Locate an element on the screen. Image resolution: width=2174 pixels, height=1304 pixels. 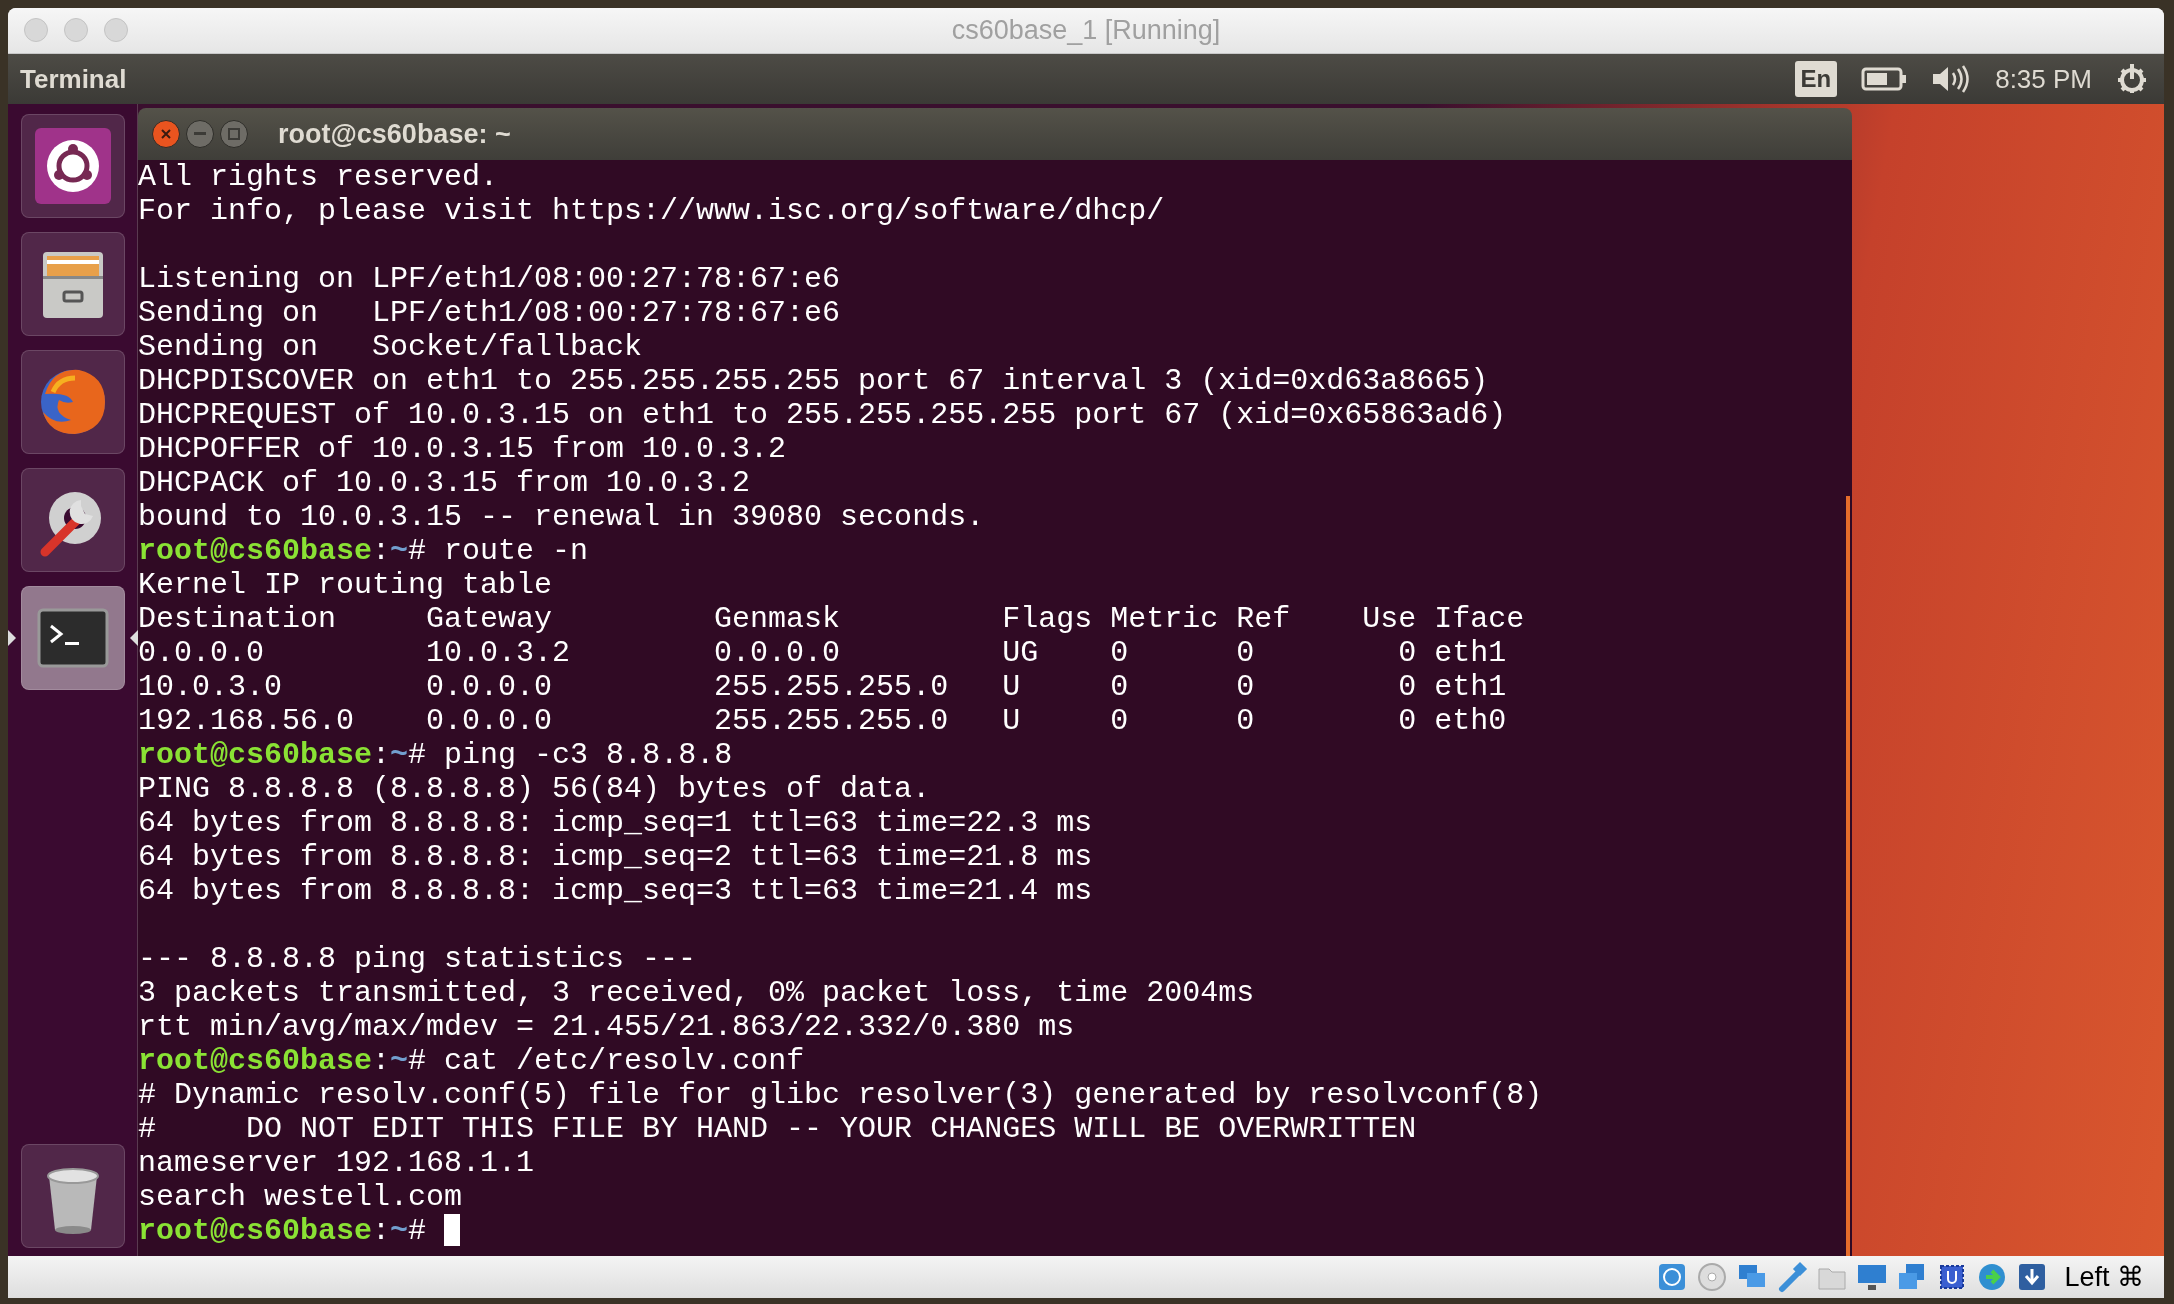
output-line: DHCPDISCOVER on eth1 to 255.255.255.255 port 67 interval 3 (xid=0xd63a8665) is located at coordinates (813, 381).